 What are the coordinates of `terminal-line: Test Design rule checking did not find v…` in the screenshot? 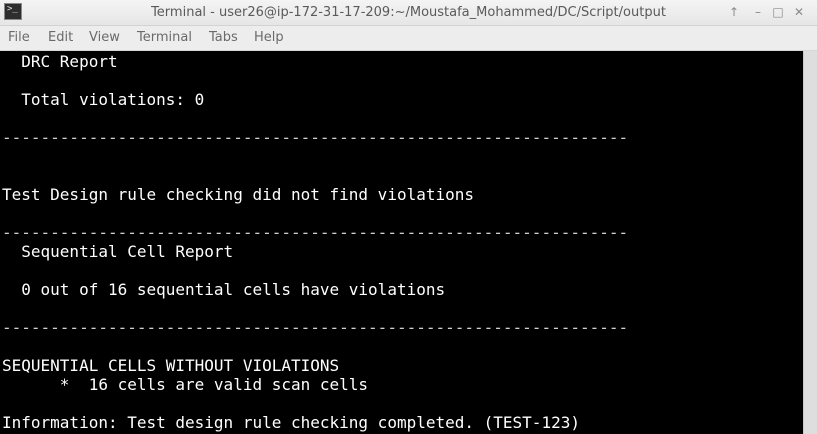 It's located at (238, 194).